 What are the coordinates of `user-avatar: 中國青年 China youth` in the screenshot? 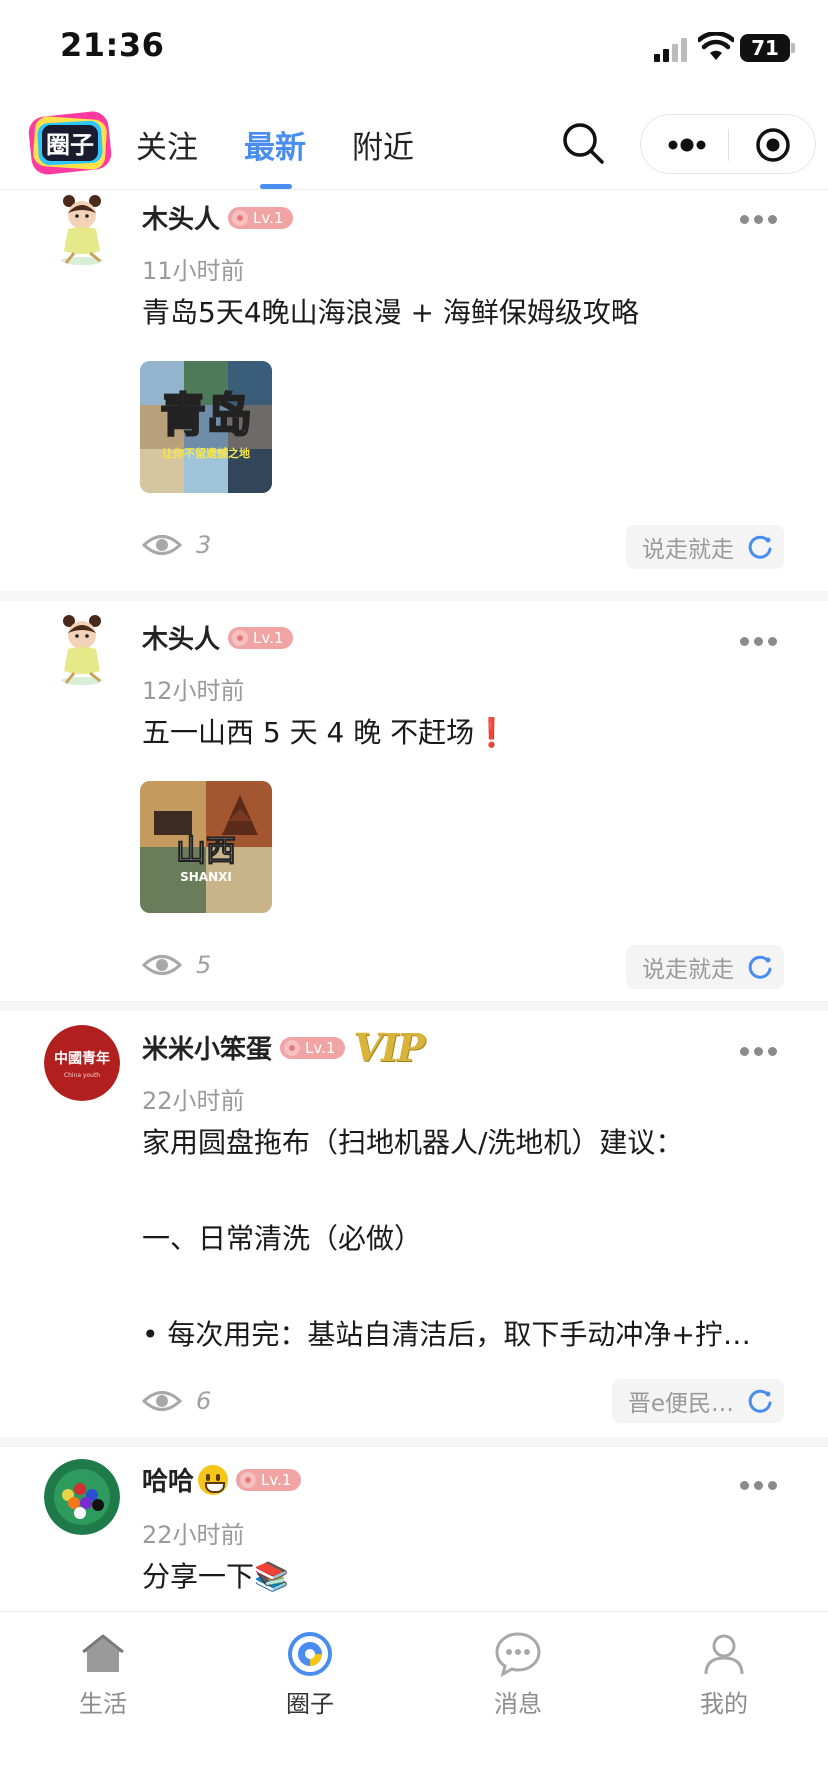 It's located at (82, 1063).